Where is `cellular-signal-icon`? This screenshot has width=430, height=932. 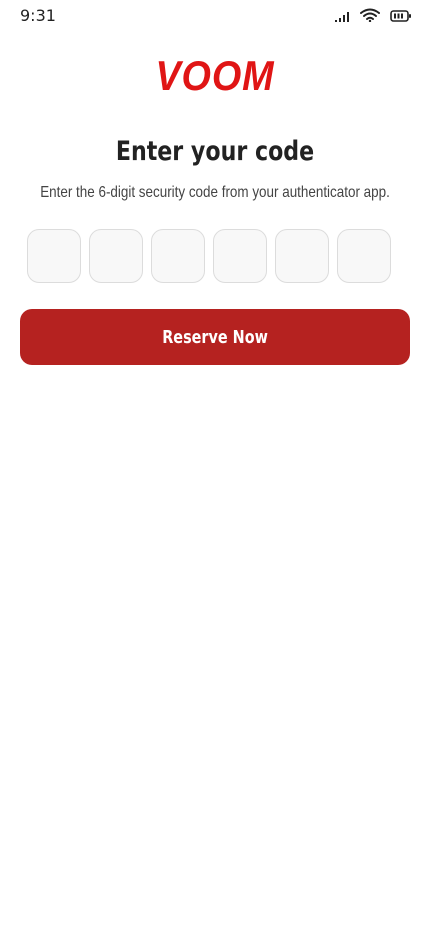 cellular-signal-icon is located at coordinates (342, 18).